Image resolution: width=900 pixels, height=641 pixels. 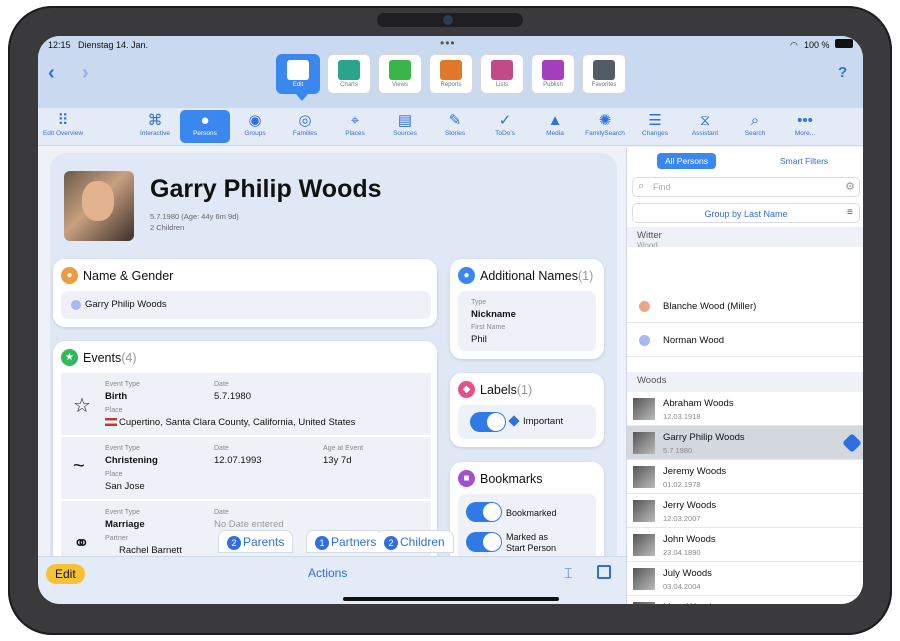 I want to click on publish-icon, so click(x=553, y=70).